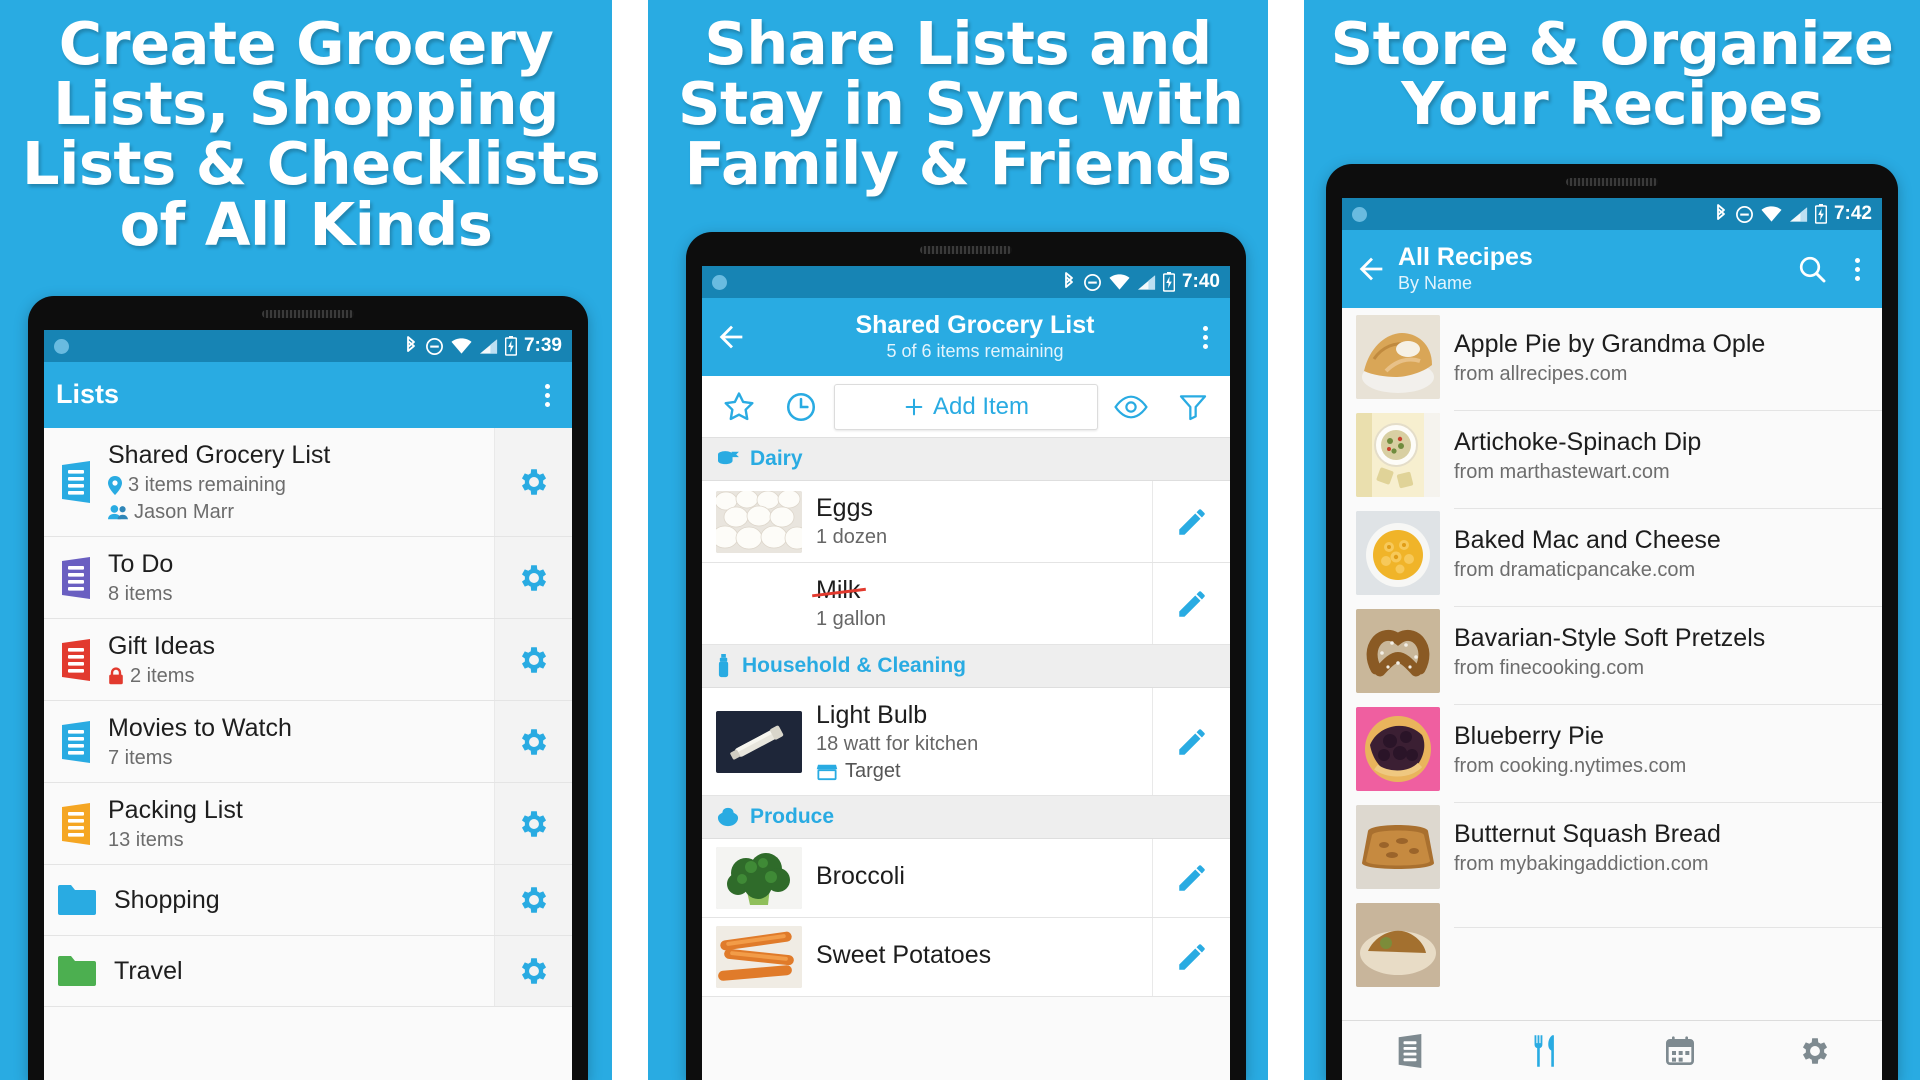 This screenshot has height=1080, width=1920. Describe the element at coordinates (308, 900) in the screenshot. I see `list-item: Shopping` at that location.